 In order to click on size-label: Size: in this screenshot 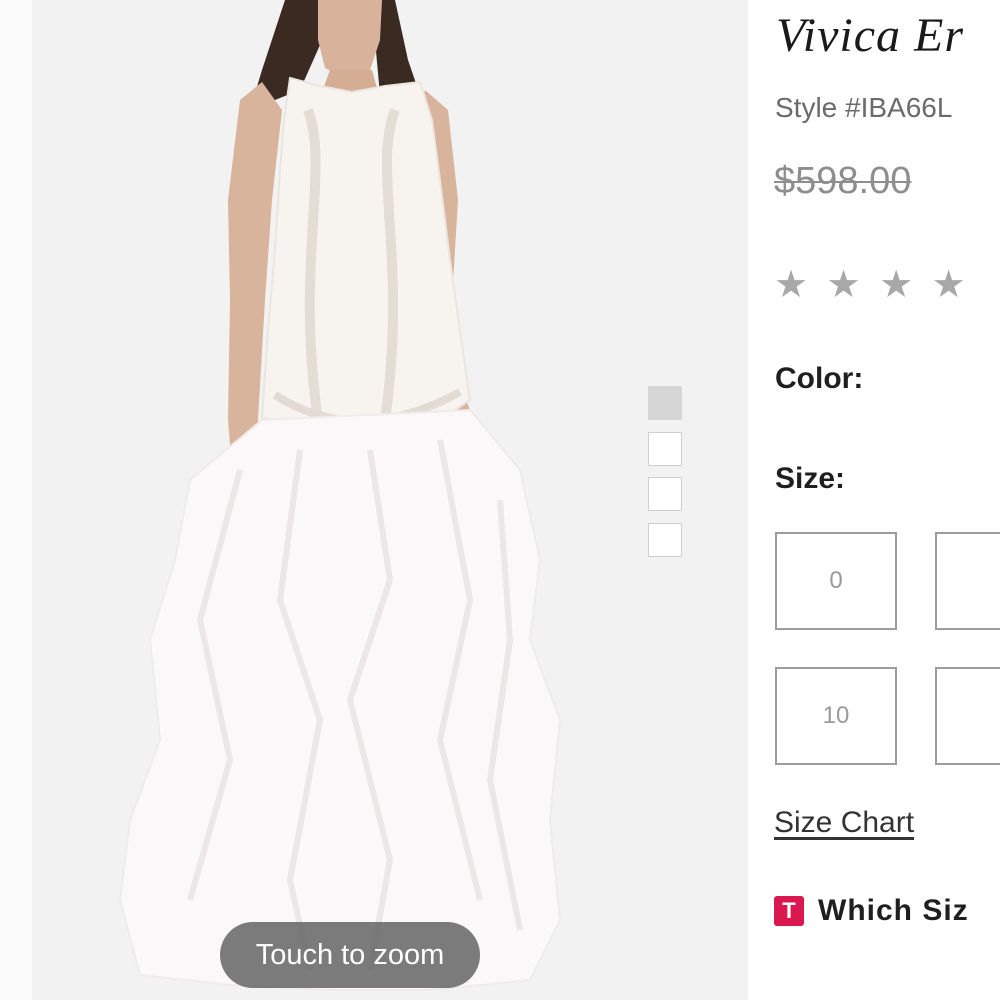, I will do `click(810, 478)`.